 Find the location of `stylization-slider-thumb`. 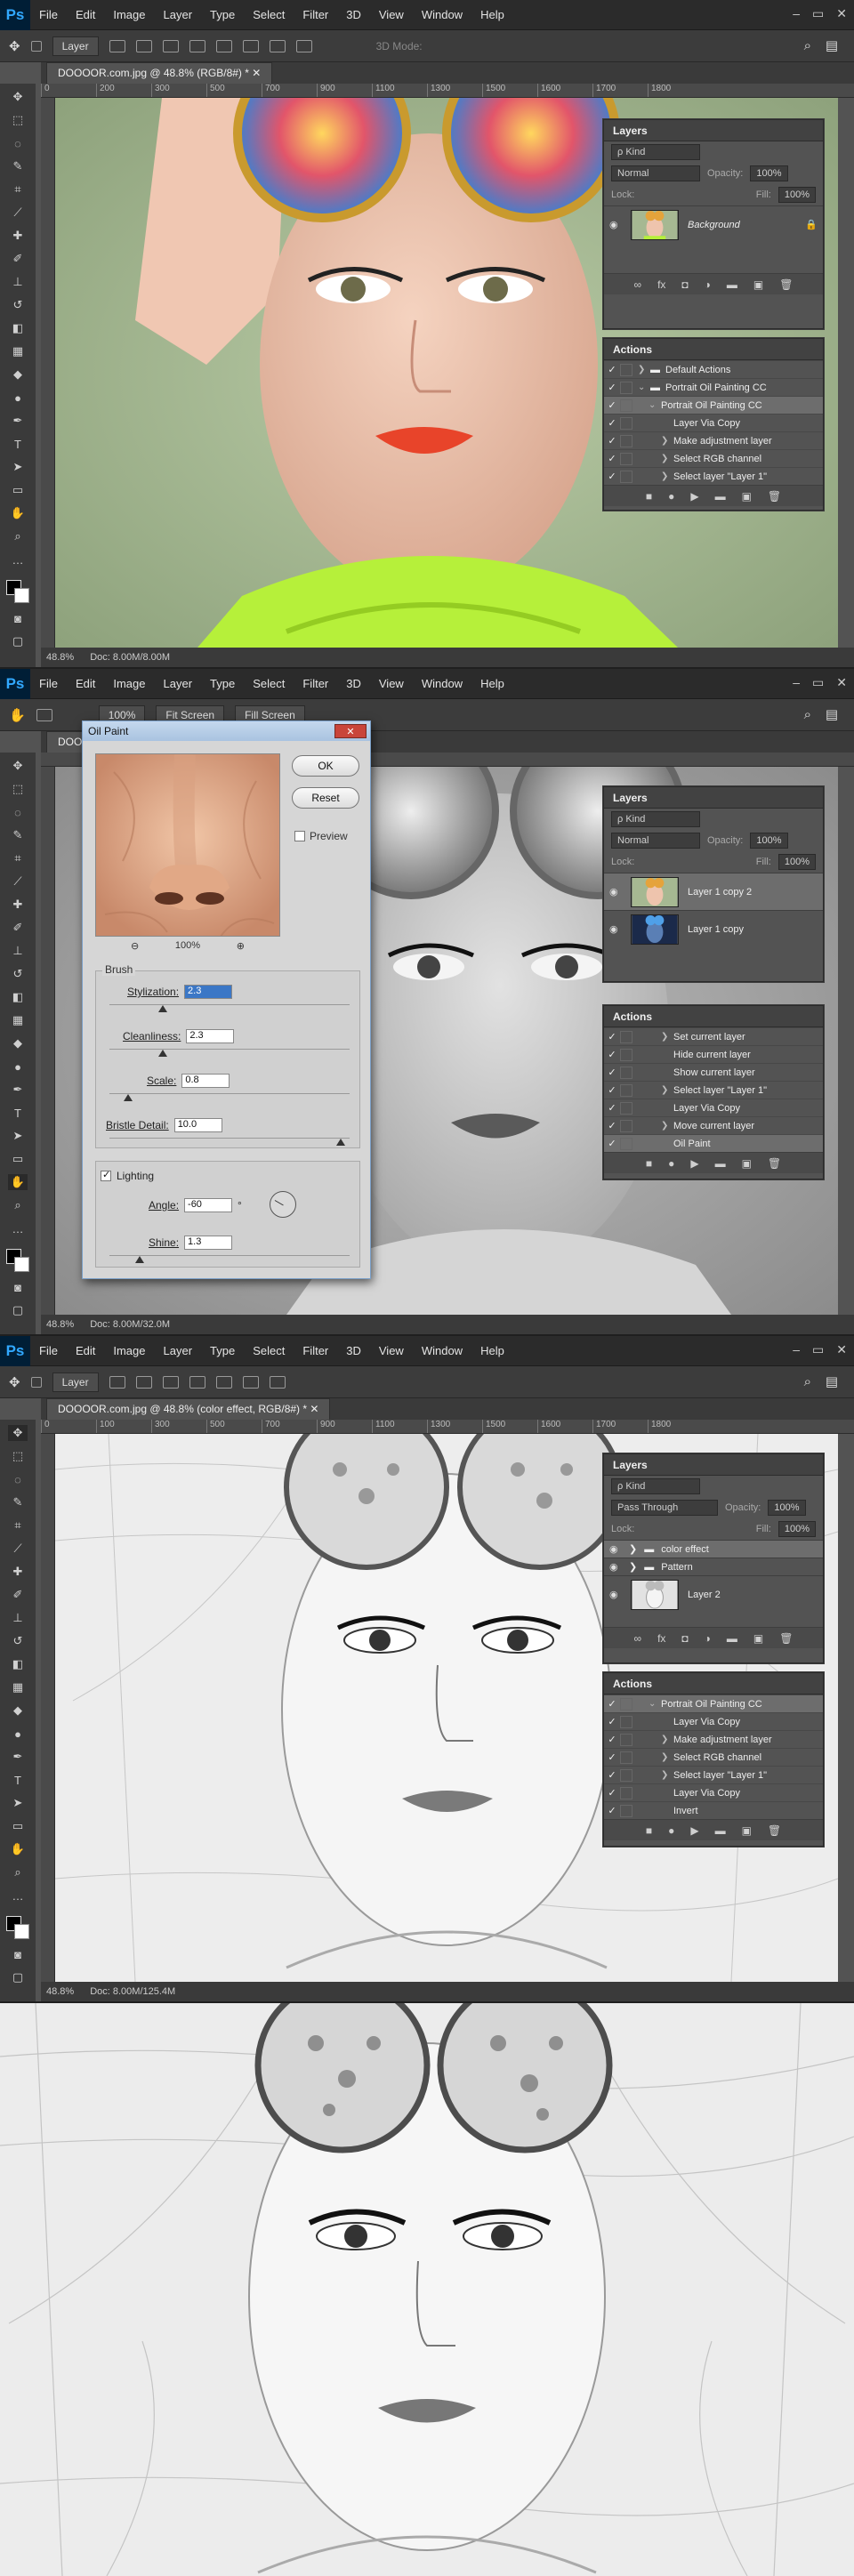

stylization-slider-thumb is located at coordinates (162, 1008).